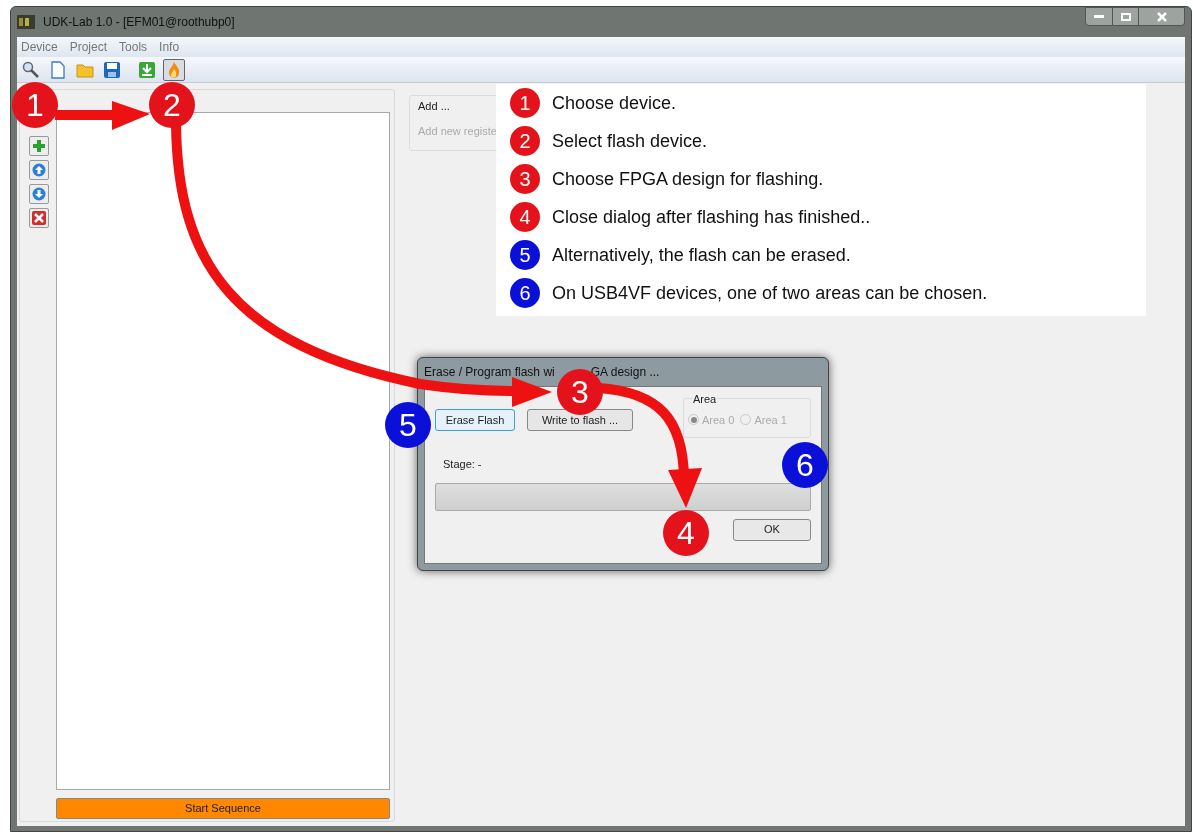 The width and height of the screenshot is (1193, 833). What do you see at coordinates (614, 103) in the screenshot?
I see `callout-text: Choose device.` at bounding box center [614, 103].